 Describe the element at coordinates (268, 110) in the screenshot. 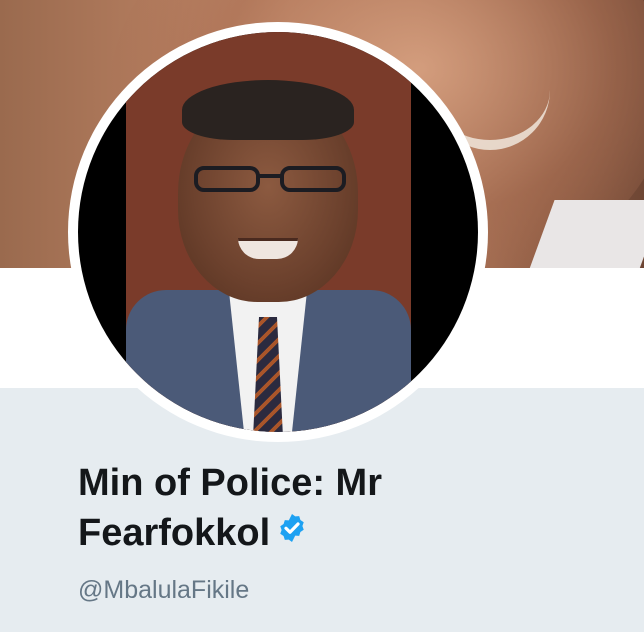

I see `avatar-hair` at that location.